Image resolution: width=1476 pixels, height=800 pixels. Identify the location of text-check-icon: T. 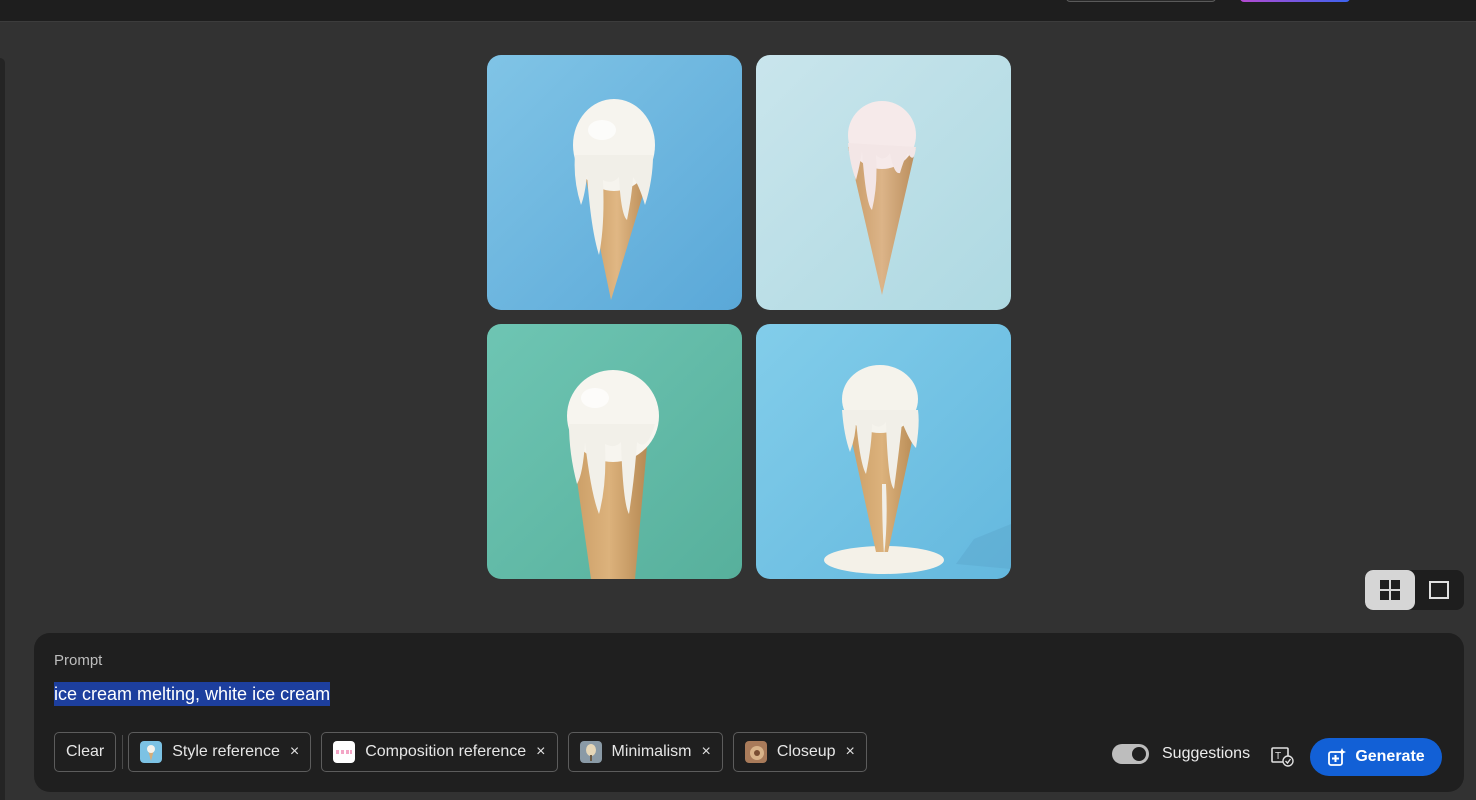
(1283, 757).